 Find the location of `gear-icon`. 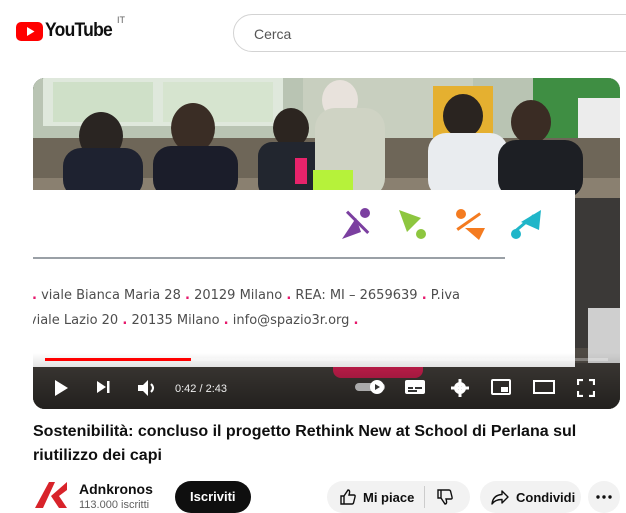

gear-icon is located at coordinates (460, 388).